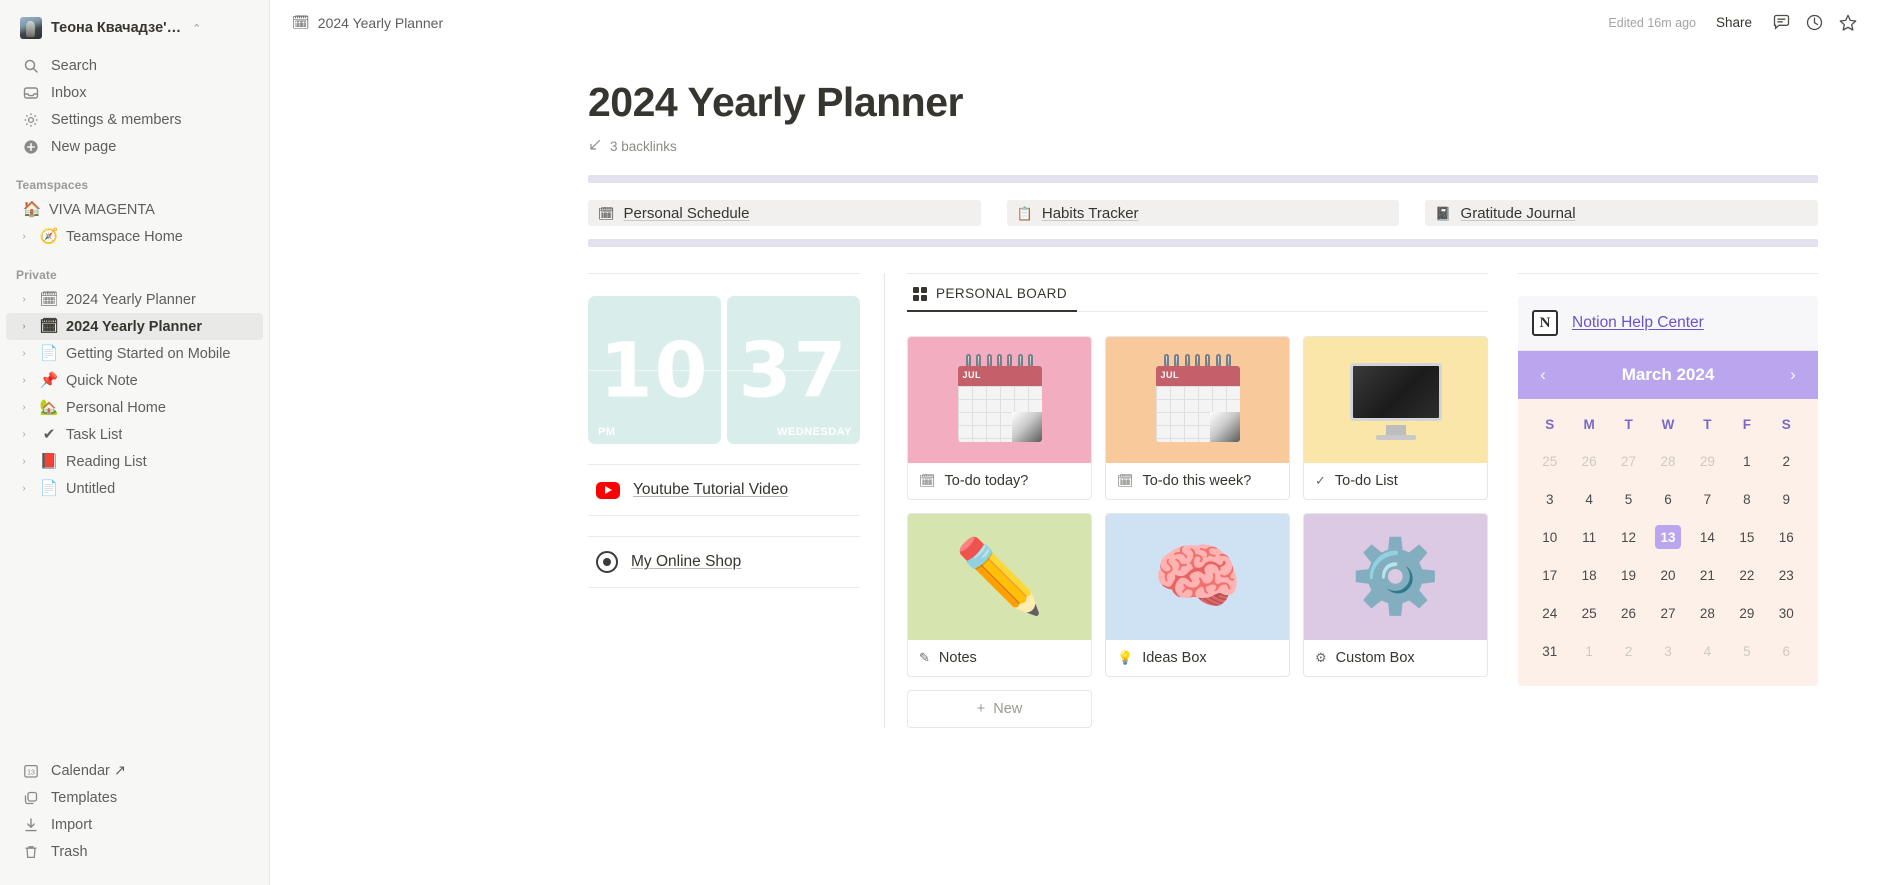  Describe the element at coordinates (1786, 613) in the screenshot. I see `calendar-day: 30` at that location.